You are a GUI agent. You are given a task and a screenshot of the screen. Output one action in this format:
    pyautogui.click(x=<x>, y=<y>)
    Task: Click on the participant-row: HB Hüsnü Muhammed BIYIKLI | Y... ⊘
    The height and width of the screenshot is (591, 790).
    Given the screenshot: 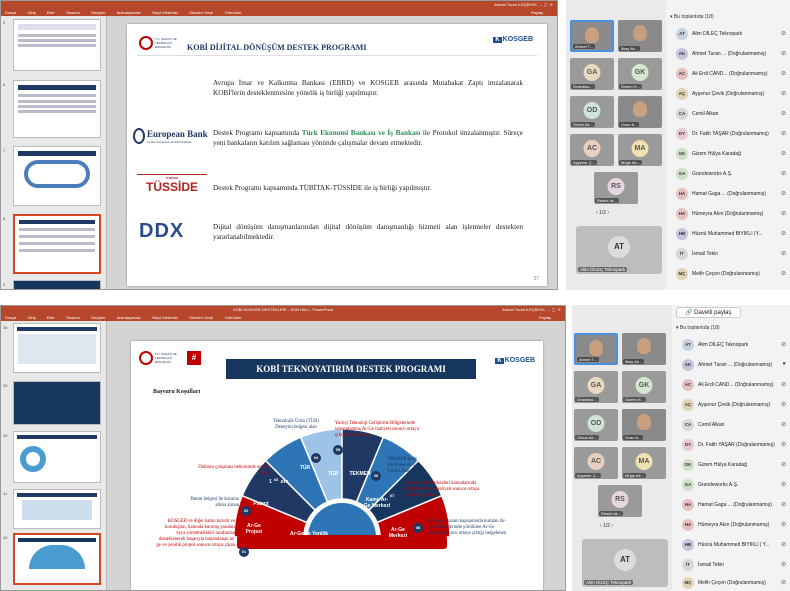 What is the action you would take?
    pyautogui.click(x=735, y=545)
    